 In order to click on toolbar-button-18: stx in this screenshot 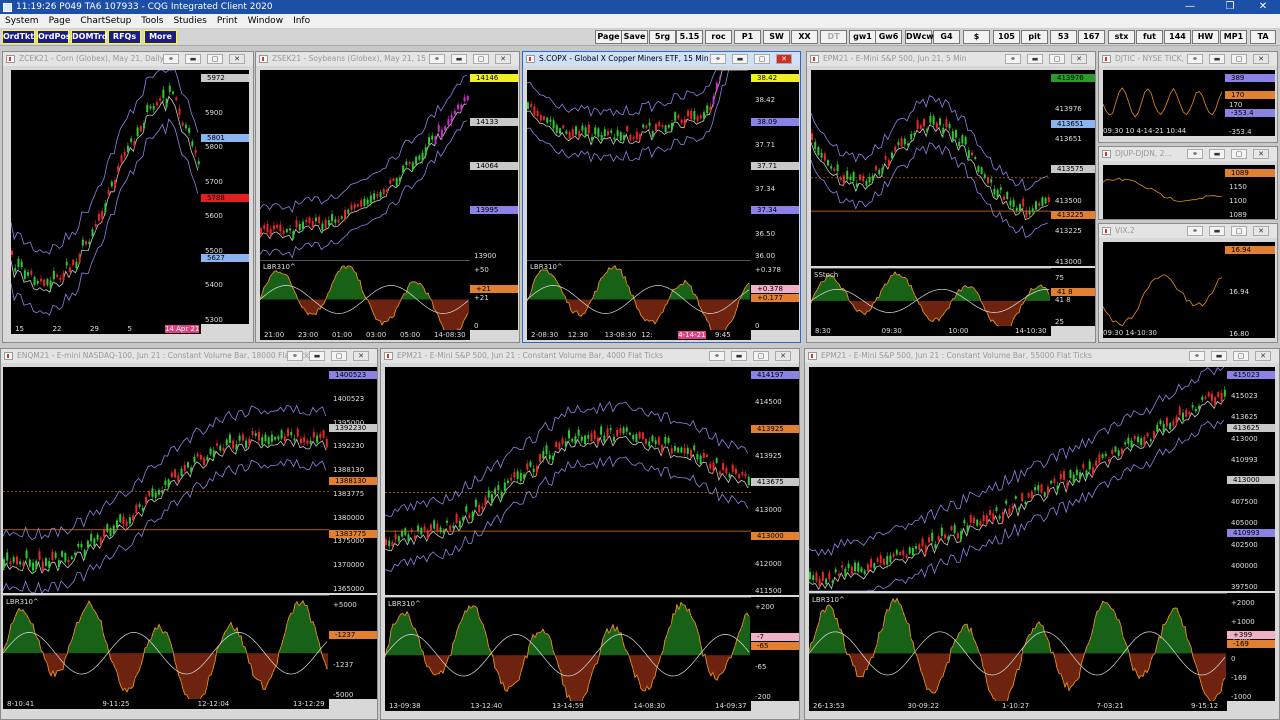, I will do `click(1121, 37)`.